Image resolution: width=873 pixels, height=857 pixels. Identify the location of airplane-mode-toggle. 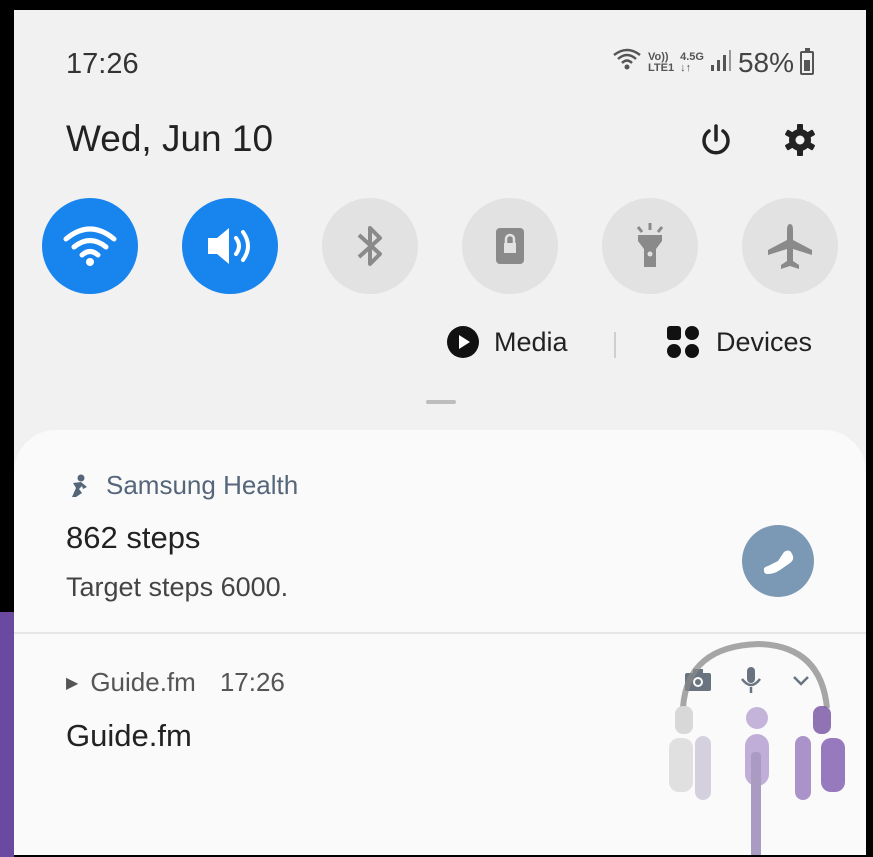
(790, 246).